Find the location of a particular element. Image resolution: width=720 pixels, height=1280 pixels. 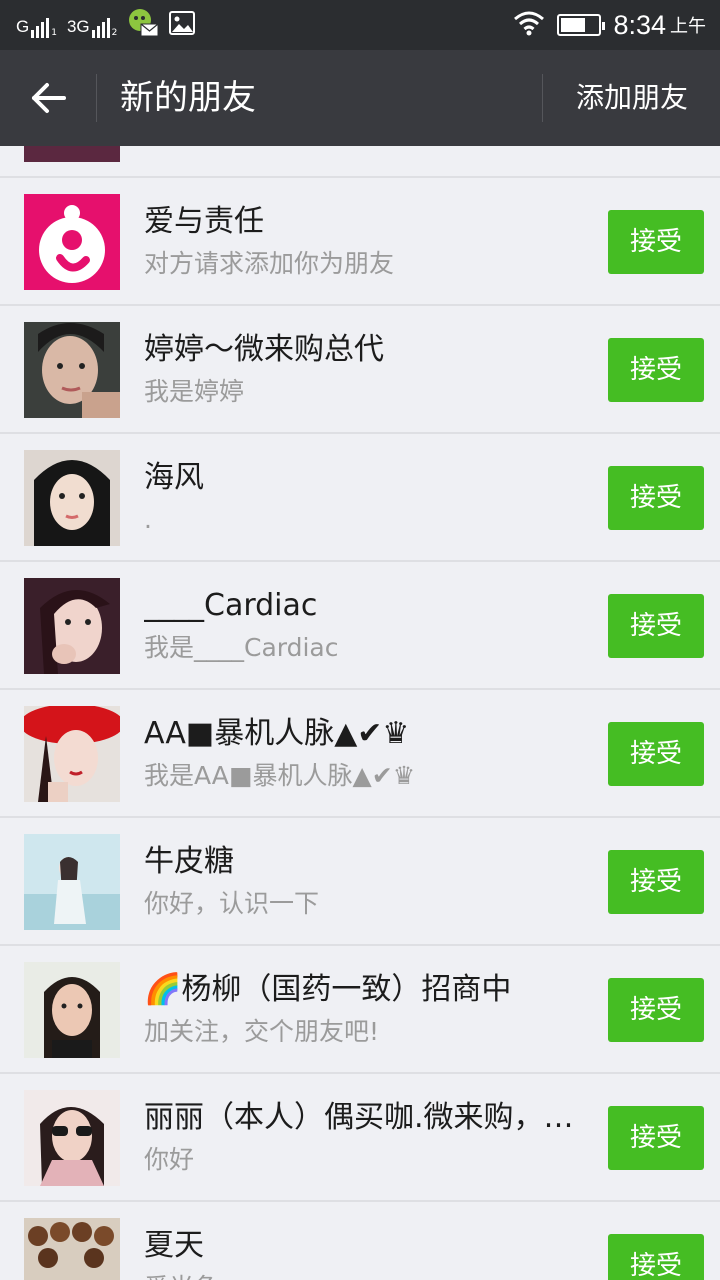

clock: 8:34 is located at coordinates (639, 24).